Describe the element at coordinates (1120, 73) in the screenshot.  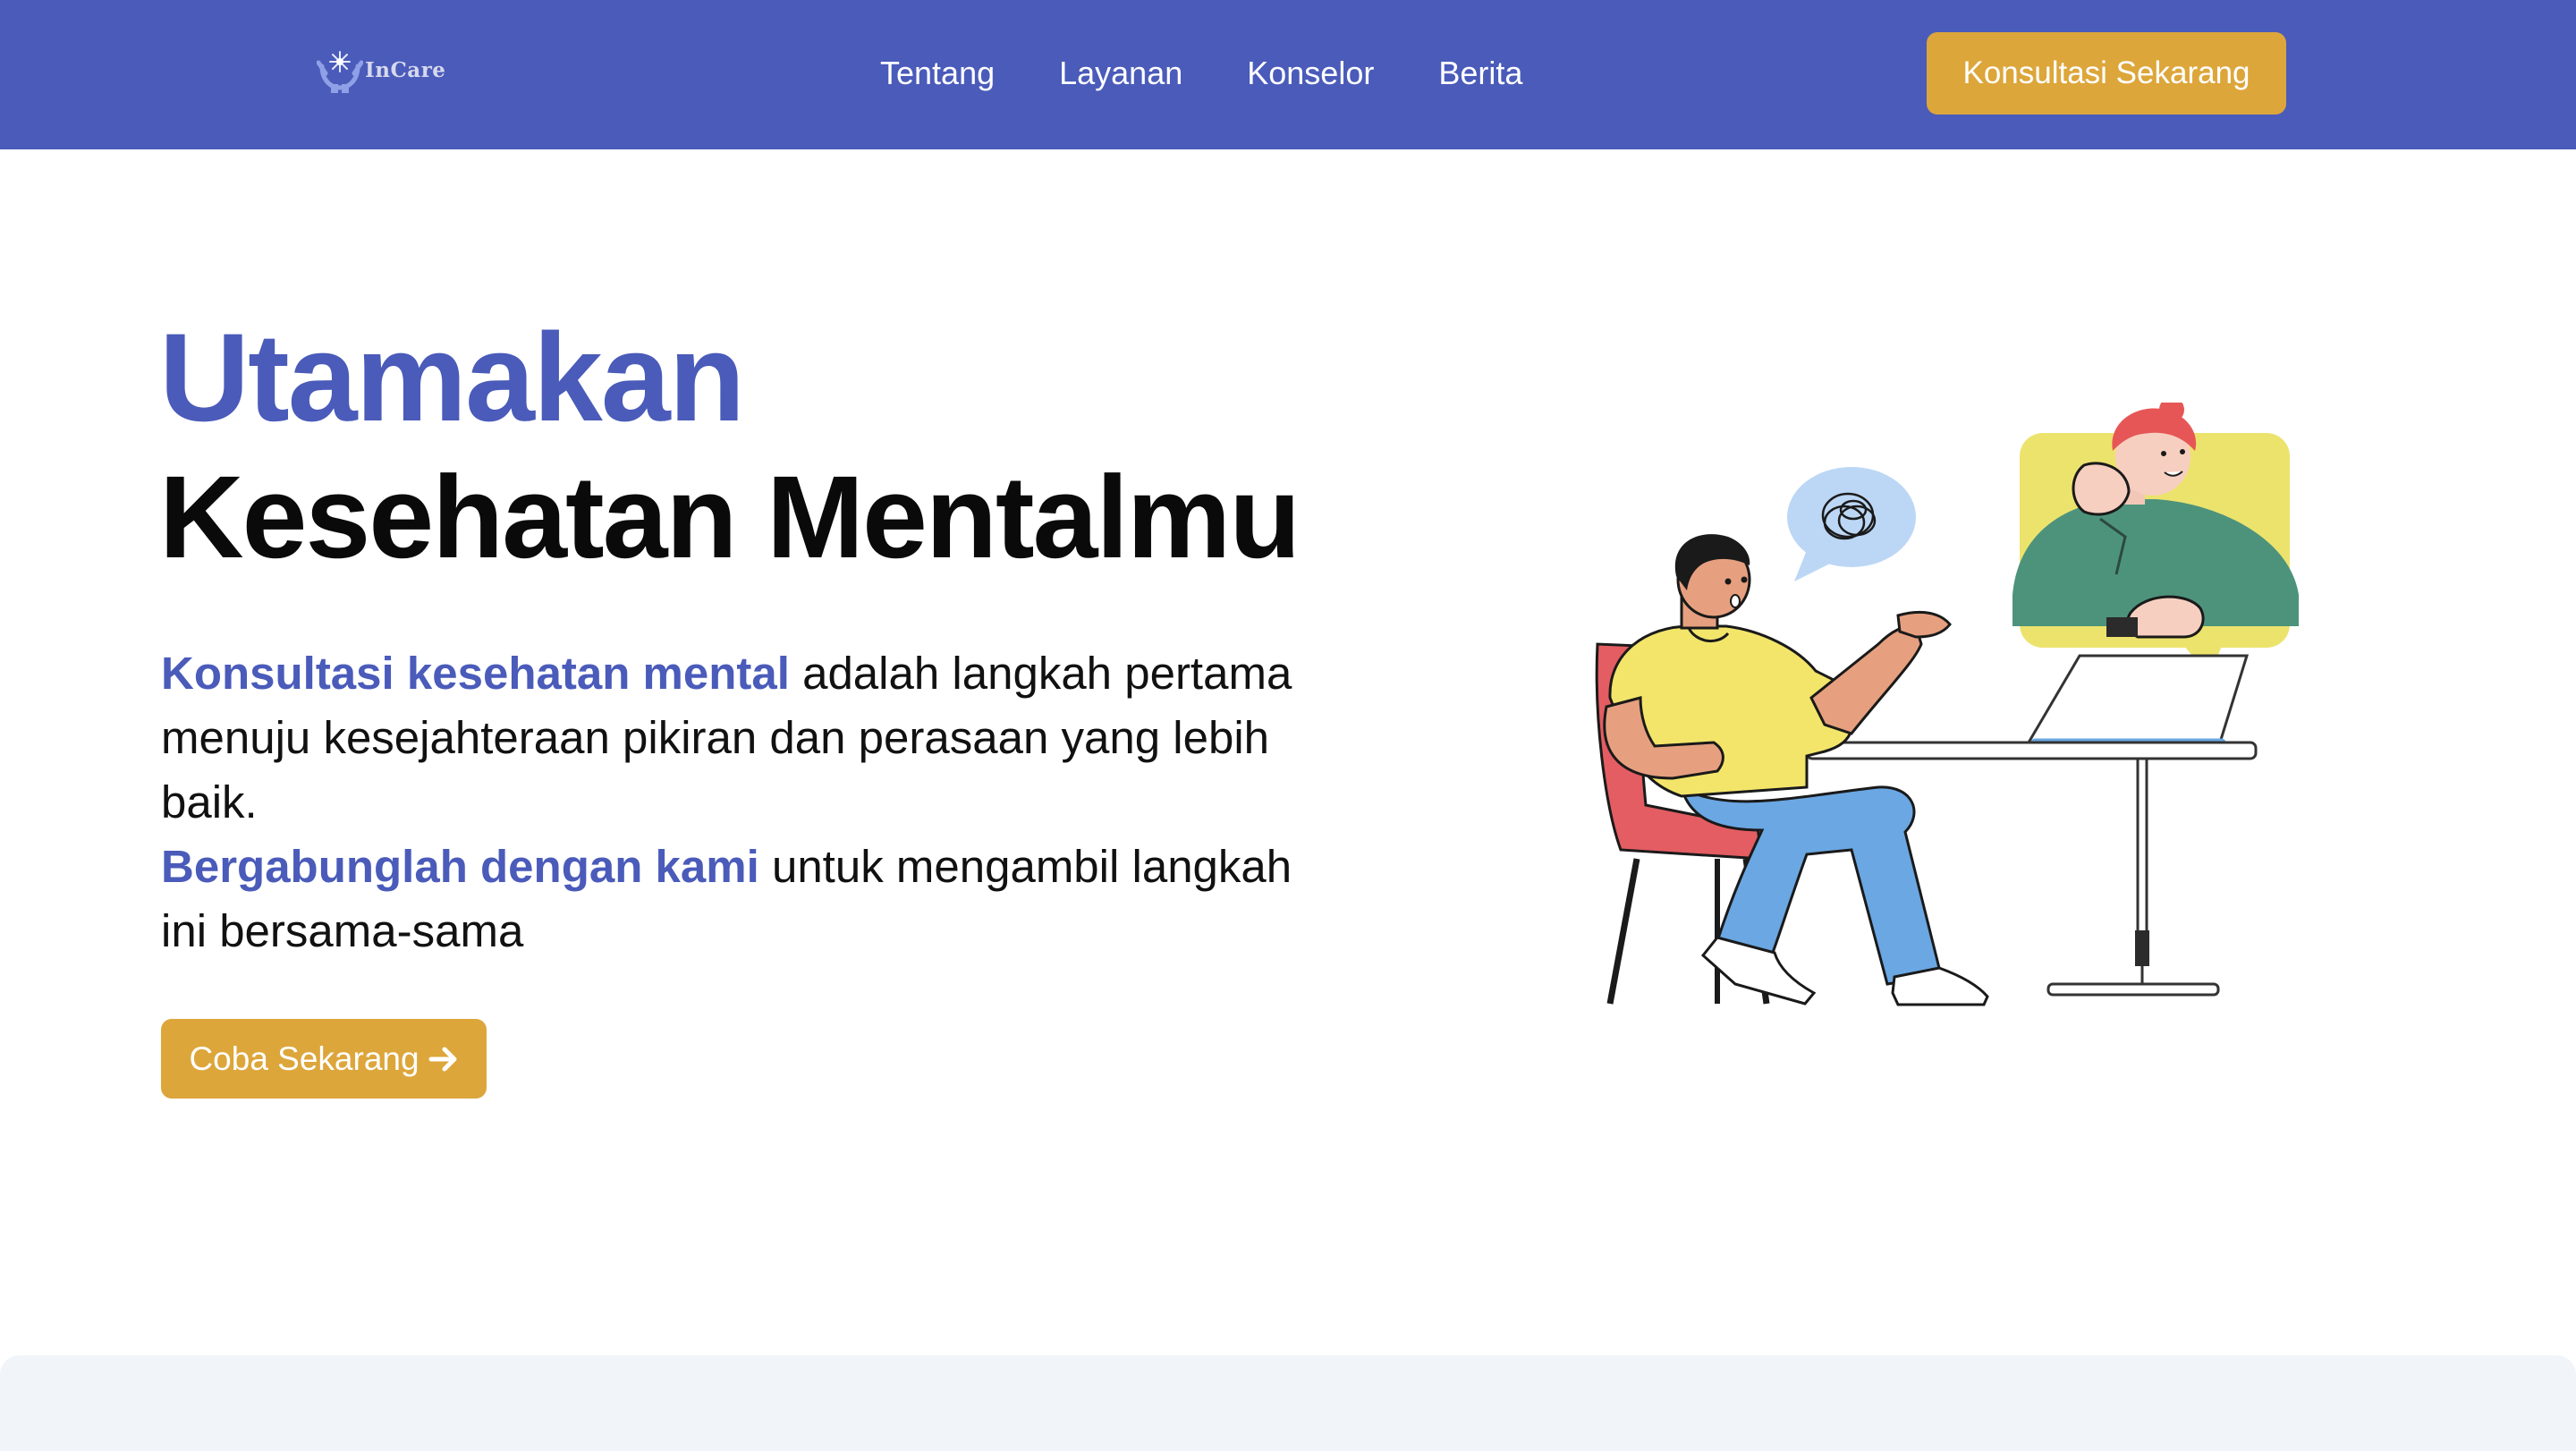
I see `nav-link-layanan: Layanan` at that location.